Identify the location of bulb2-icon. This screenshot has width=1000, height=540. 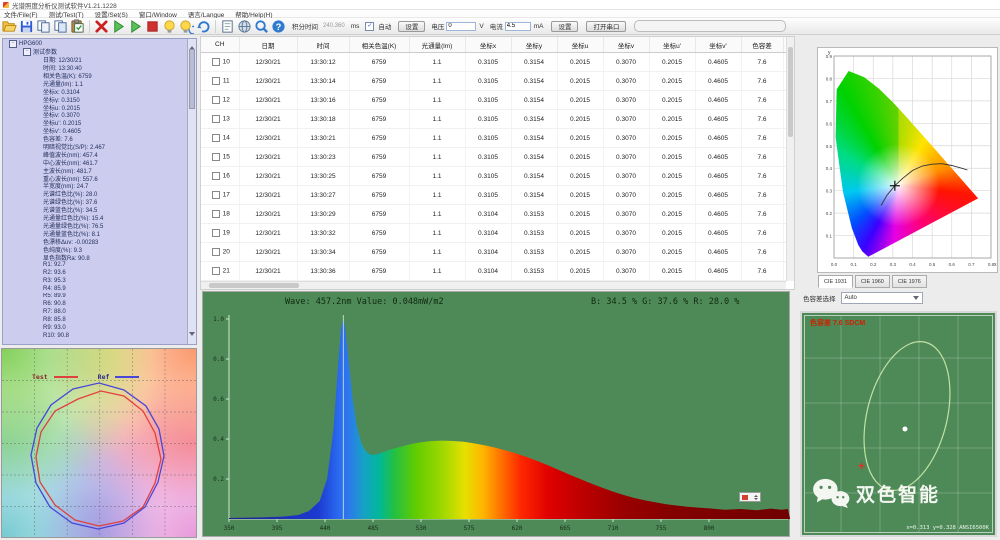
(188, 27).